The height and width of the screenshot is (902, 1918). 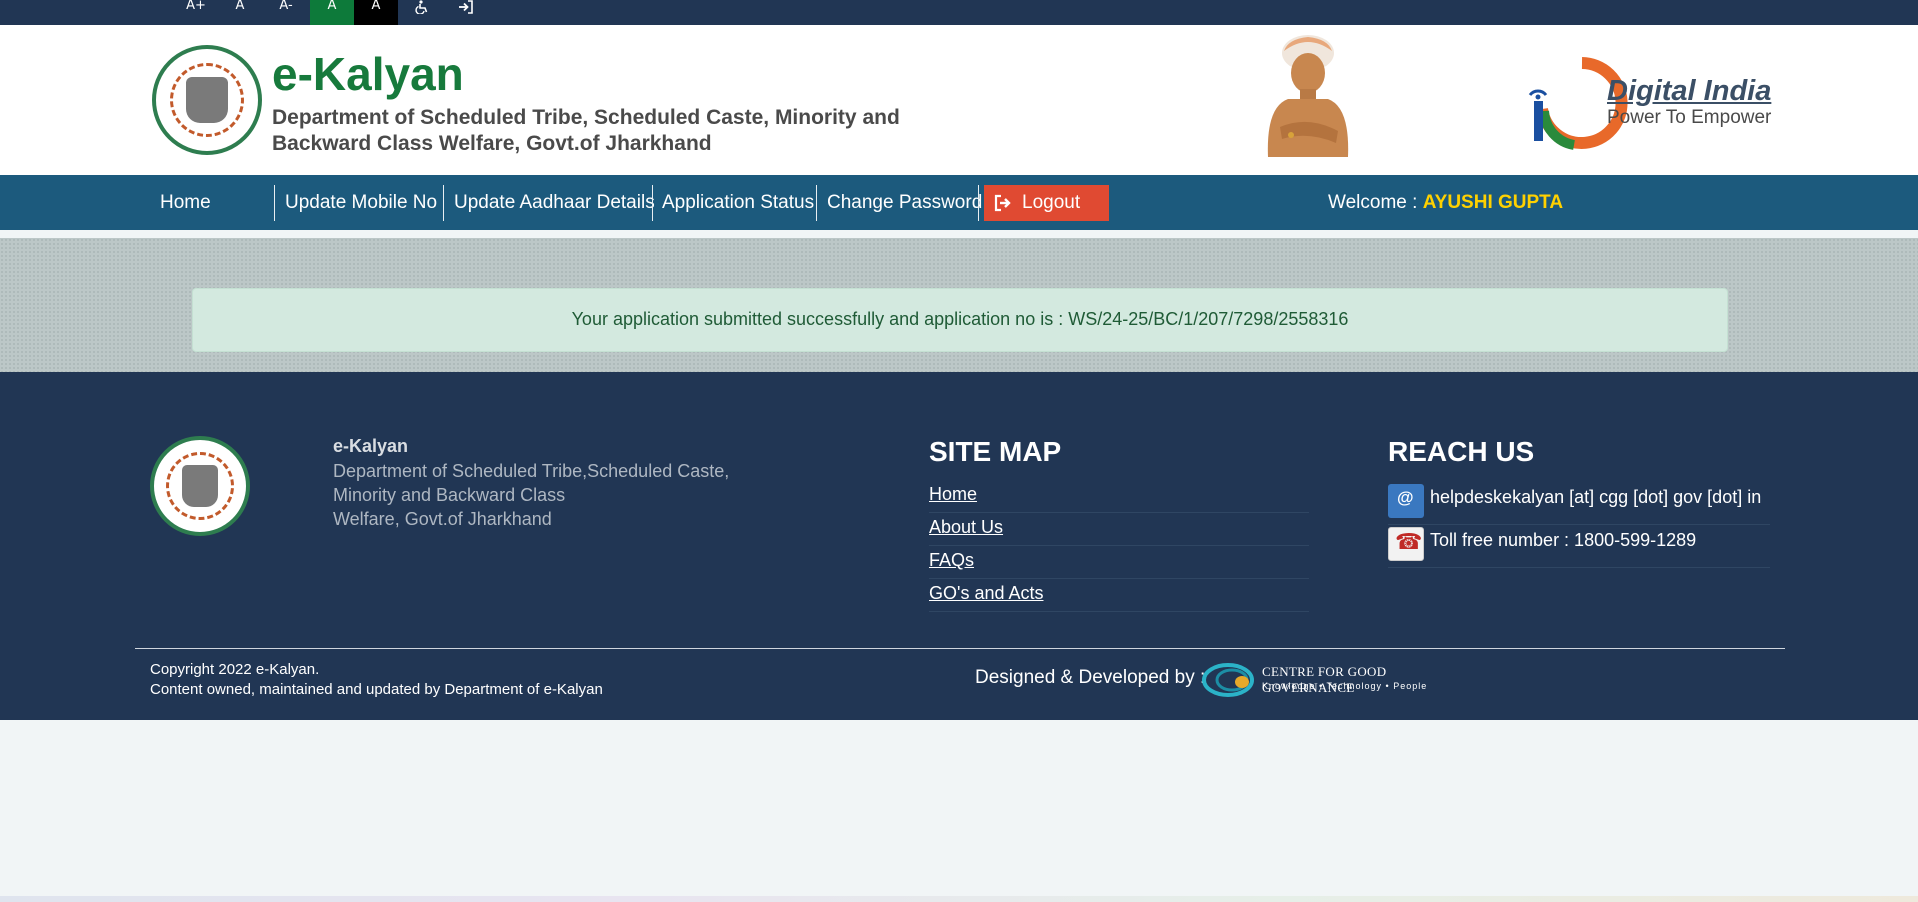 I want to click on nav-home: Home, so click(x=185, y=203).